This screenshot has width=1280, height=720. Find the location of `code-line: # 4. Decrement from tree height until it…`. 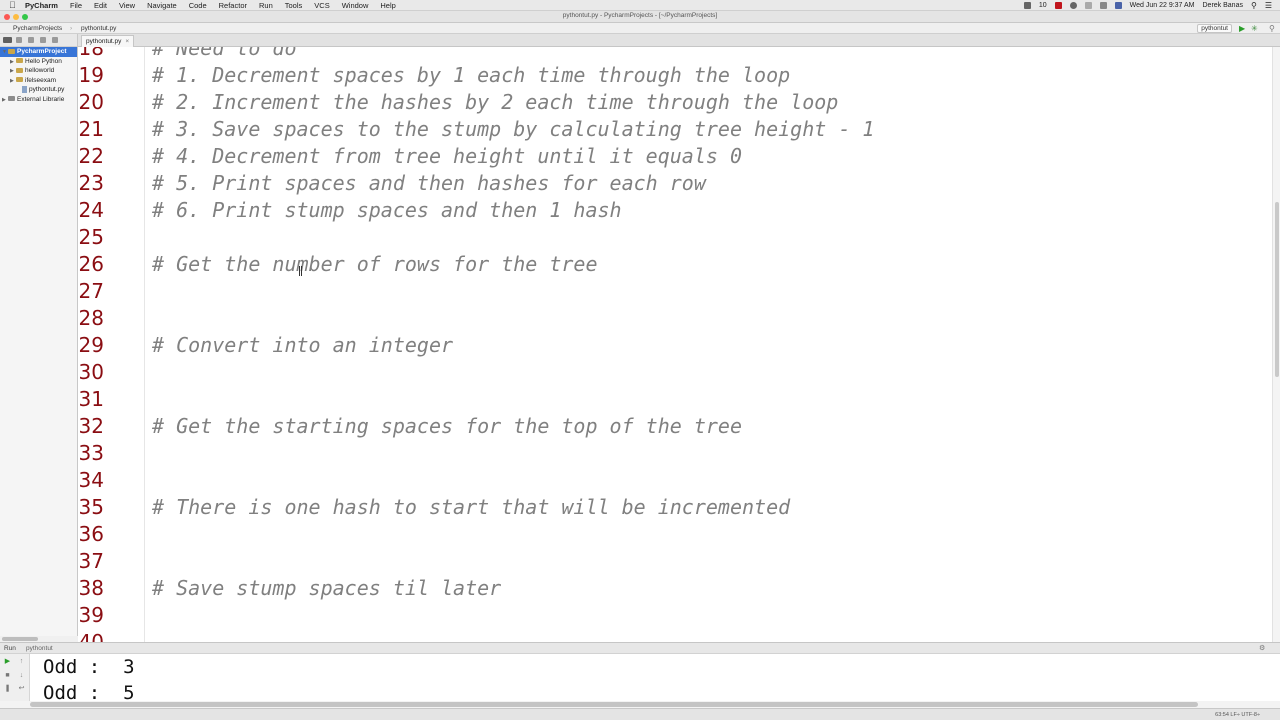

code-line: # 4. Decrement from tree height until it… is located at coordinates (447, 156).